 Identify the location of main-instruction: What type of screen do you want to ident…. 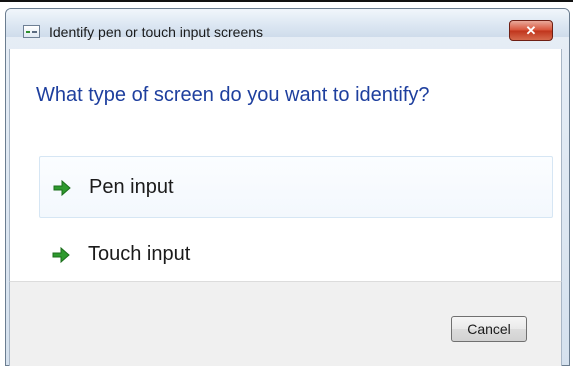
(233, 95).